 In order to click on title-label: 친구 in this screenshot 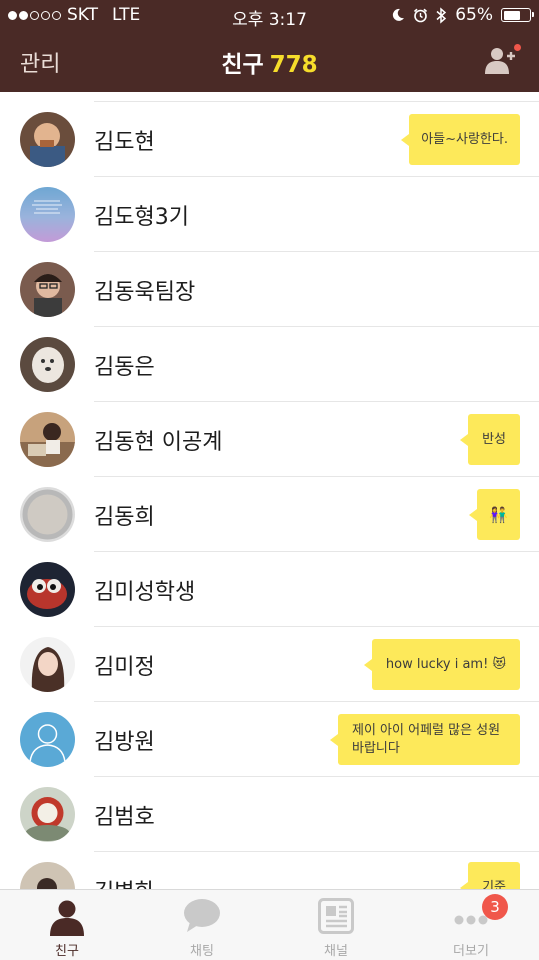, I will do `click(242, 65)`.